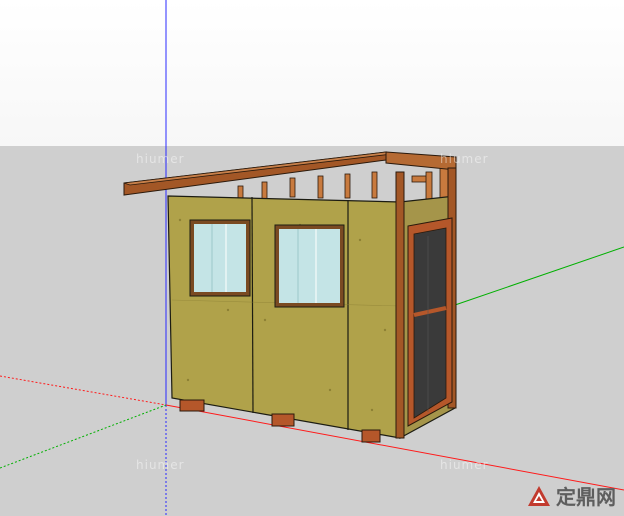 The image size is (624, 516). I want to click on ding-logo-icon, so click(539, 495).